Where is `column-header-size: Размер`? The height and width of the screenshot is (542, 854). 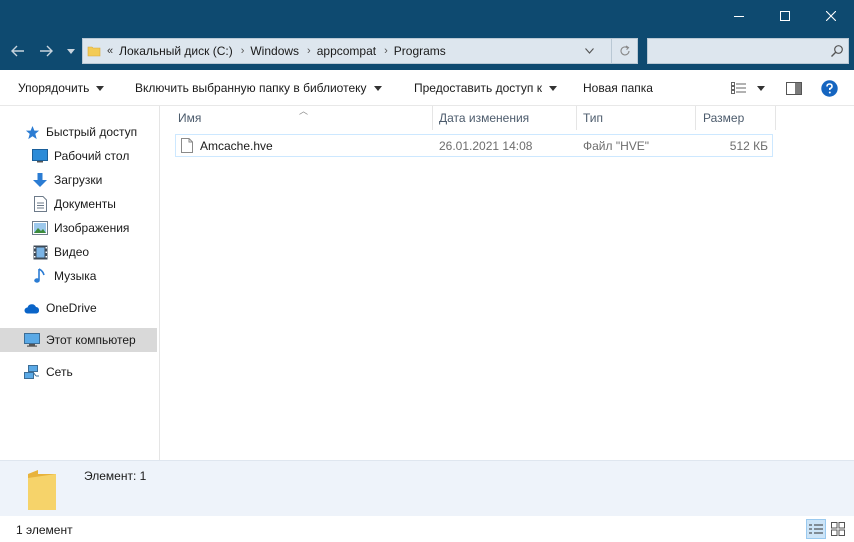 column-header-size: Размер is located at coordinates (723, 118).